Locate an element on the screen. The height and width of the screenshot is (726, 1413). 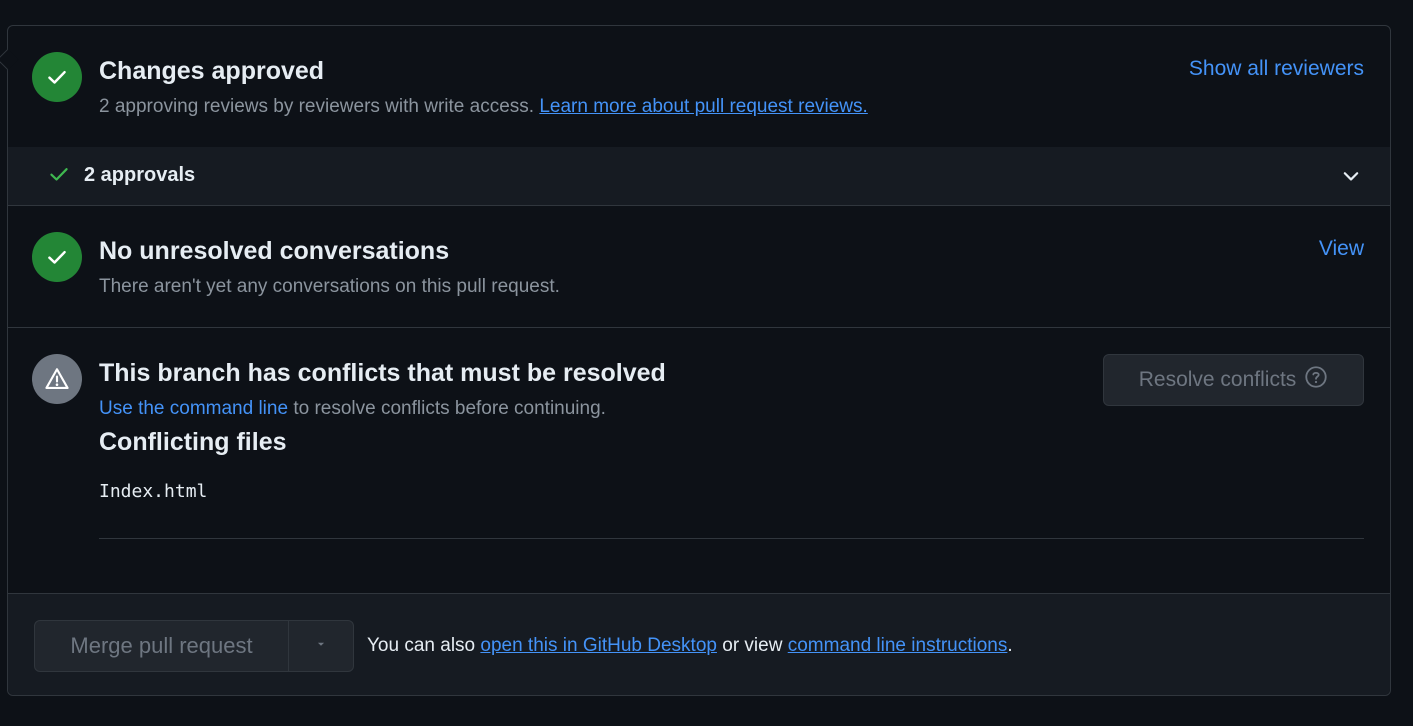
merge-dropdown-button is located at coordinates (321, 646).